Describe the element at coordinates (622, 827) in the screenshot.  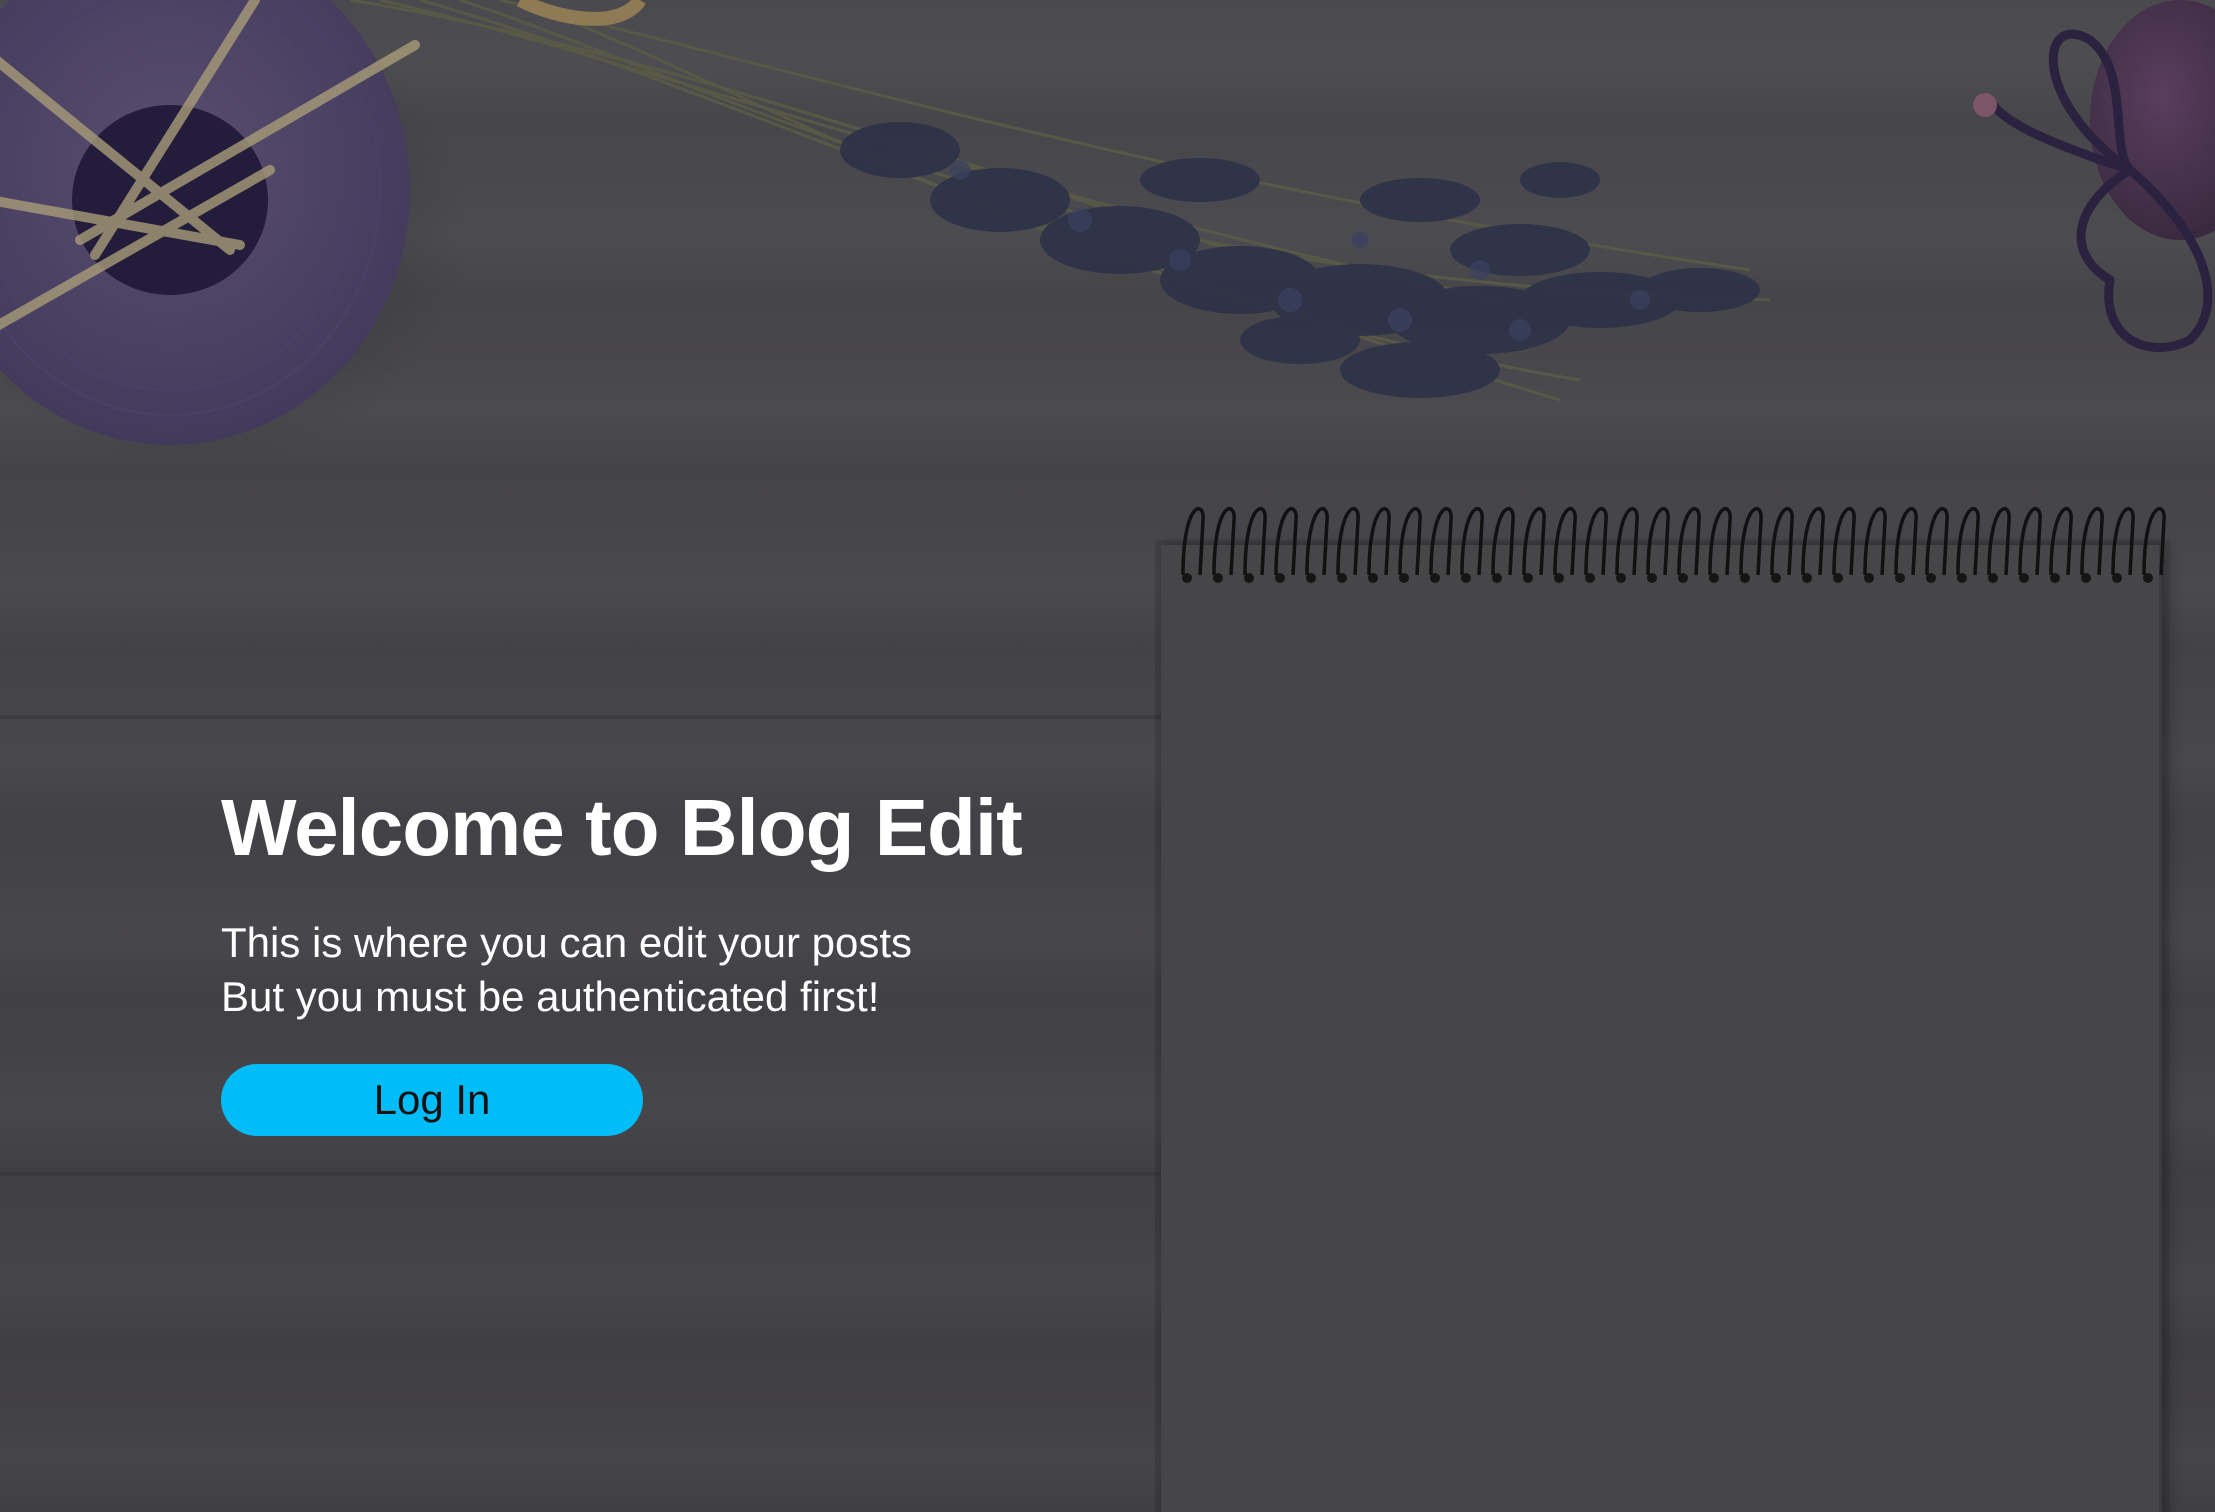
I see `page-title: Welcome to Blog Edit` at that location.